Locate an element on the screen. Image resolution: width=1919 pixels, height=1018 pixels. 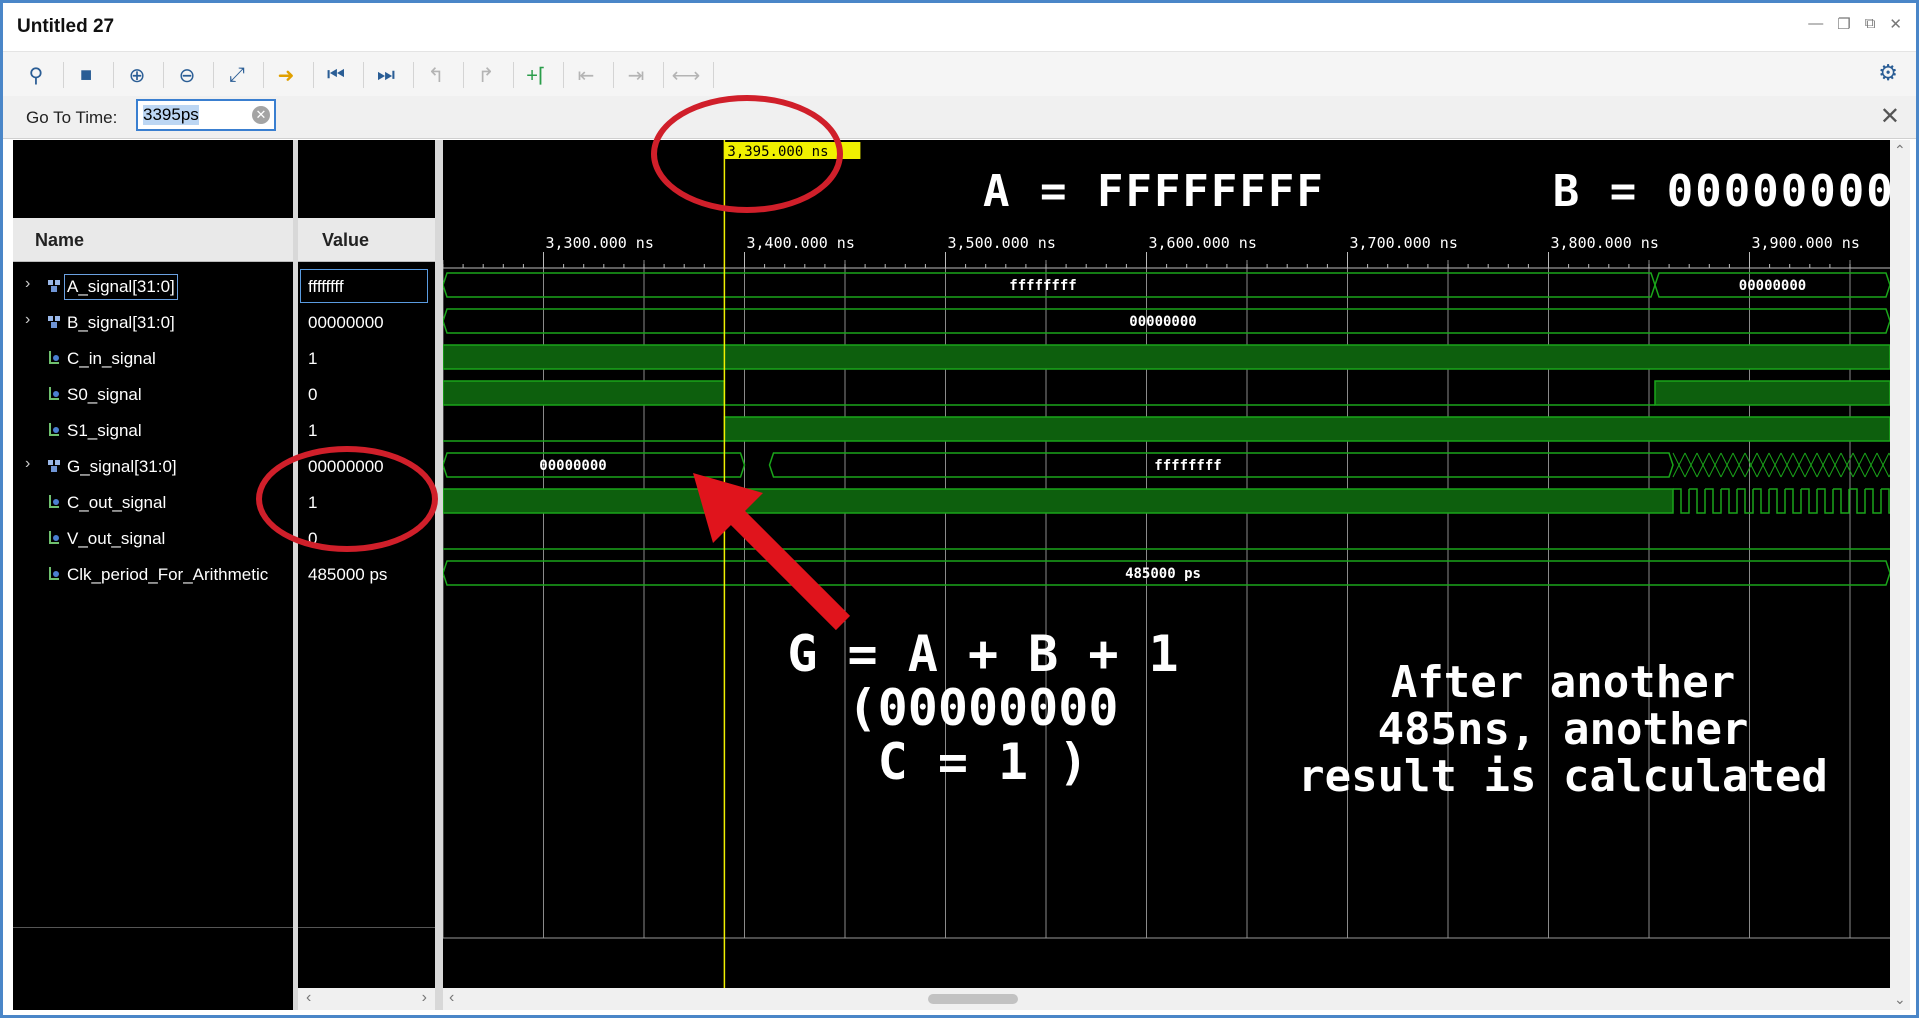
gear-icon: ⚙ is located at coordinates (1888, 73).